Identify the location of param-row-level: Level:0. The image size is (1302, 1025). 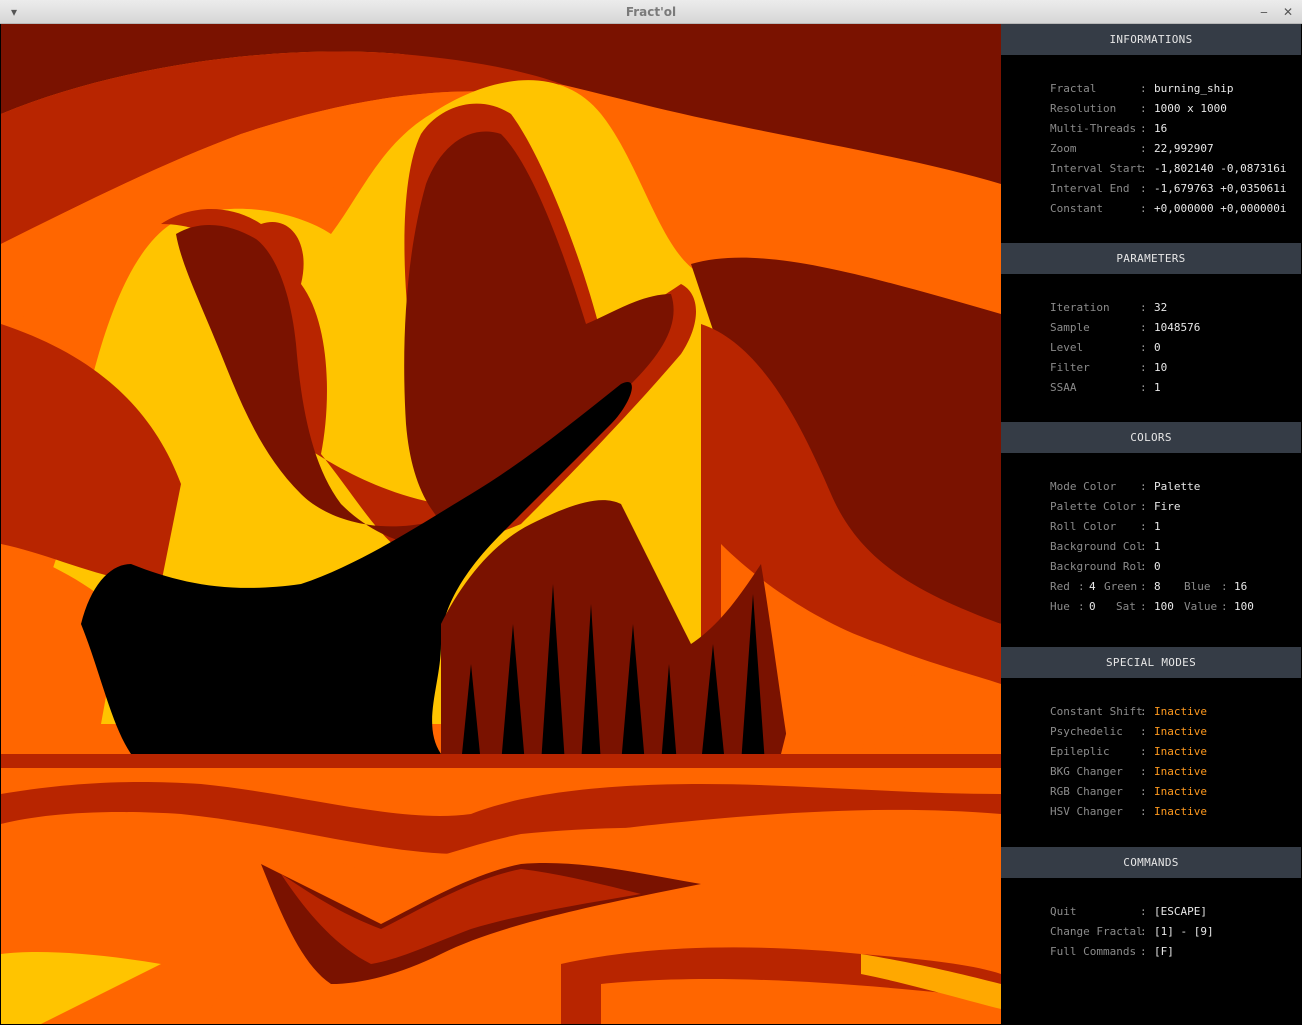
(1151, 348).